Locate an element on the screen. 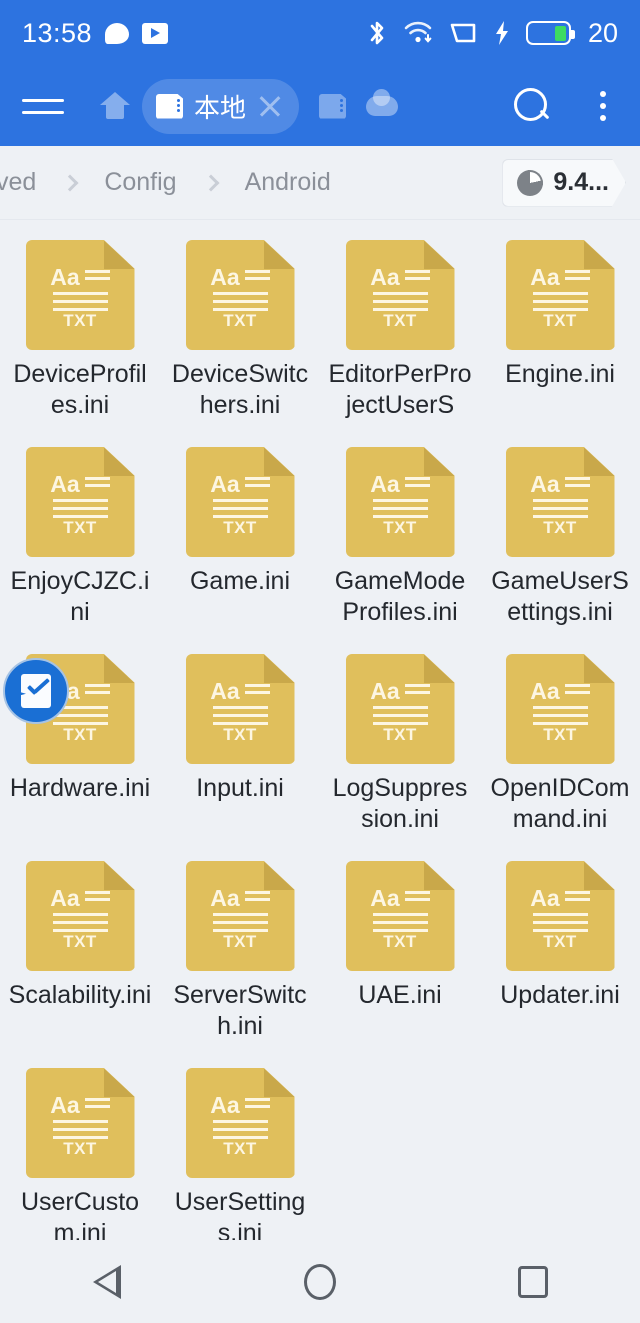  file-item: Aa TXT UserCustom.ini is located at coordinates (80, 1159).